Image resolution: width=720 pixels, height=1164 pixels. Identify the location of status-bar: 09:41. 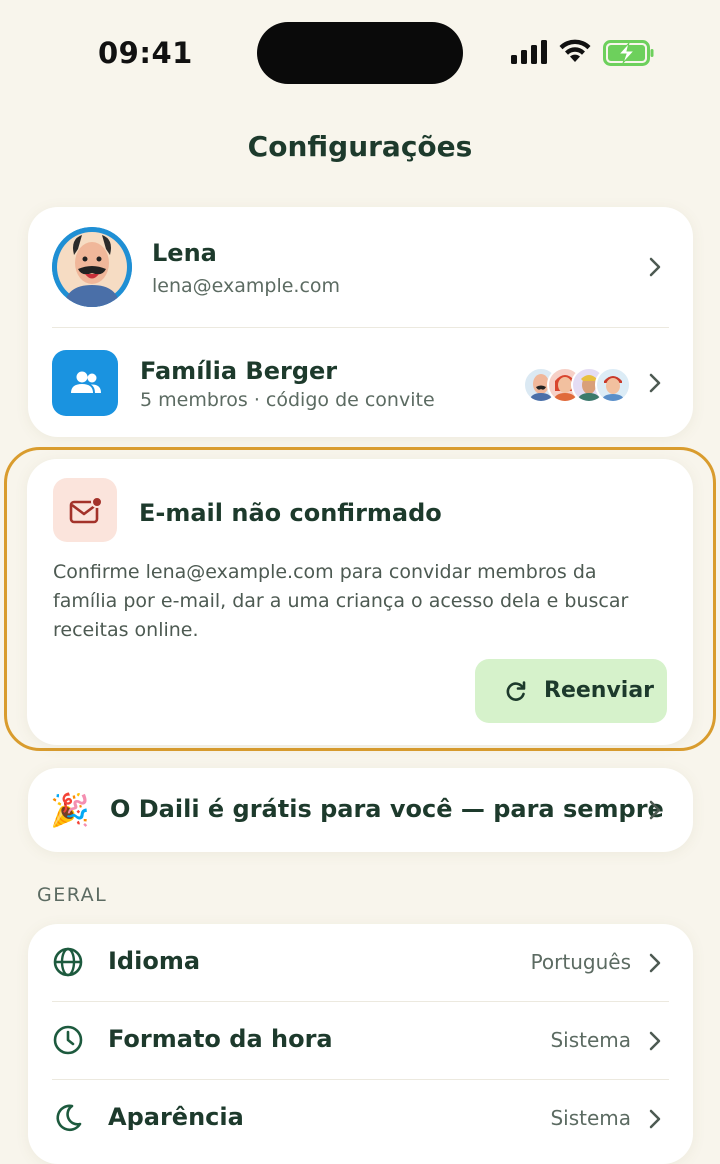
(360, 50).